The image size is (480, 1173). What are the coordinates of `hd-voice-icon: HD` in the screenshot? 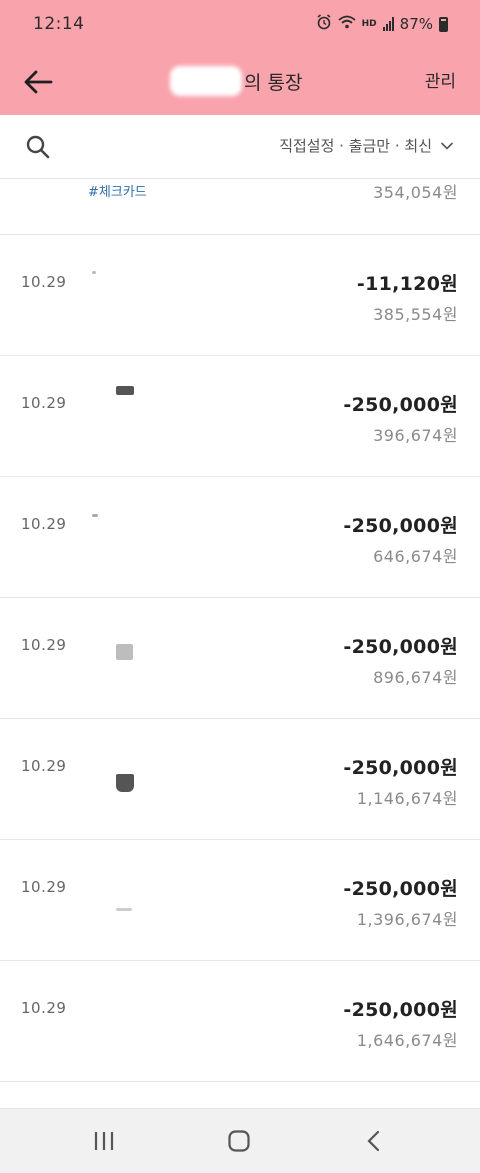 It's located at (369, 23).